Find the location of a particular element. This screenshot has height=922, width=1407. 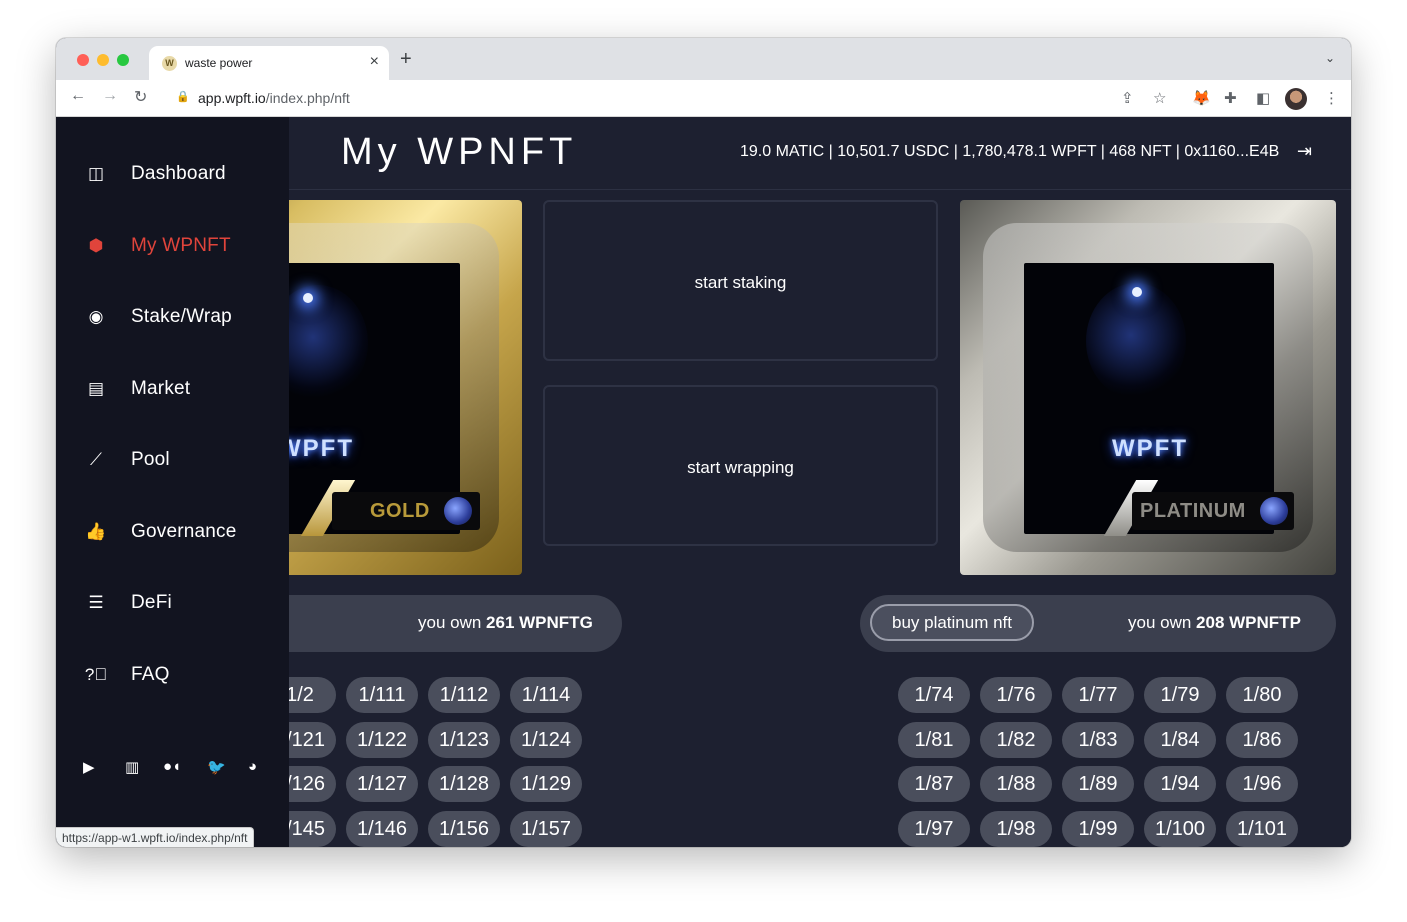

medium-icon: ●◖ is located at coordinates (172, 766).